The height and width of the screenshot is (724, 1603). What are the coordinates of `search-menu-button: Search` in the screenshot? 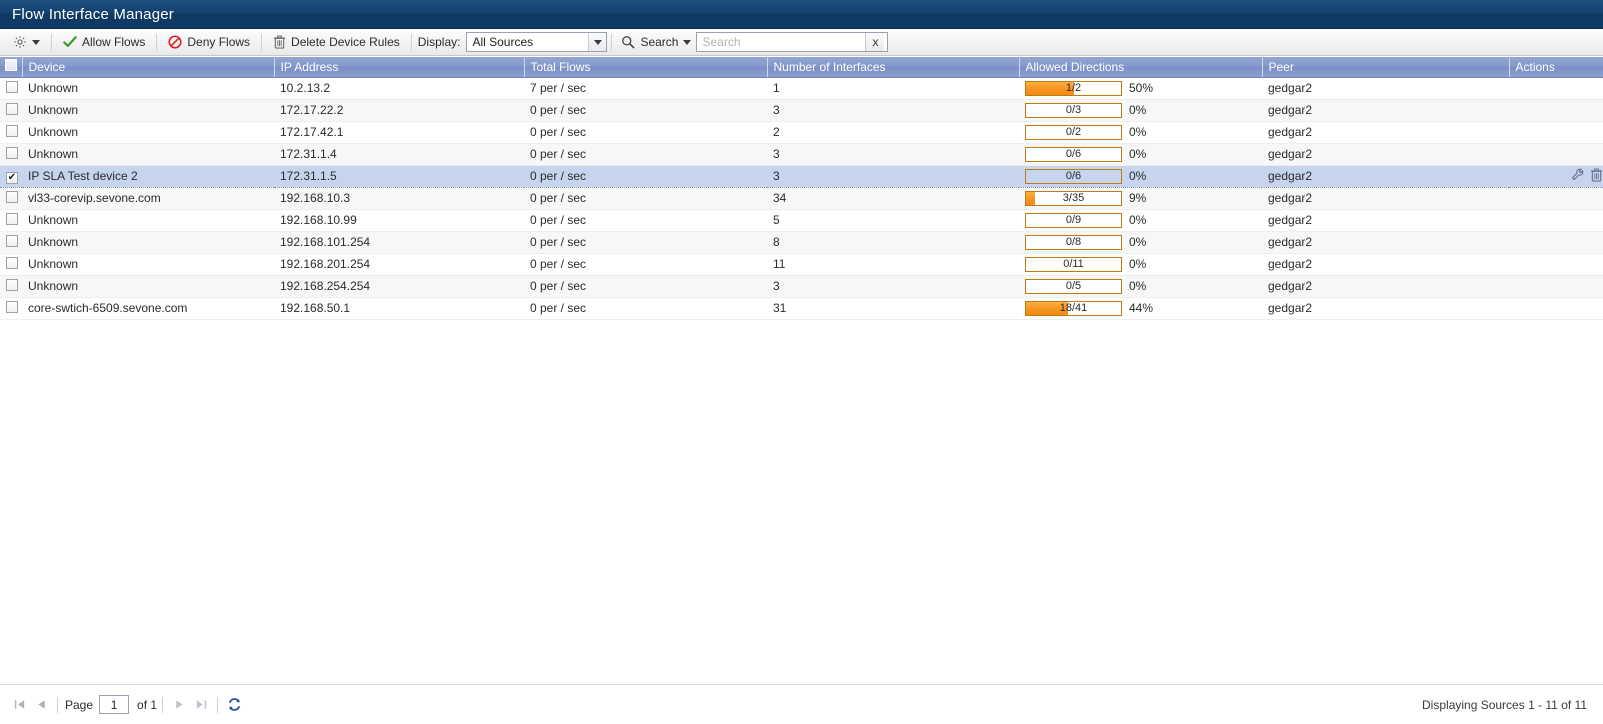 It's located at (656, 42).